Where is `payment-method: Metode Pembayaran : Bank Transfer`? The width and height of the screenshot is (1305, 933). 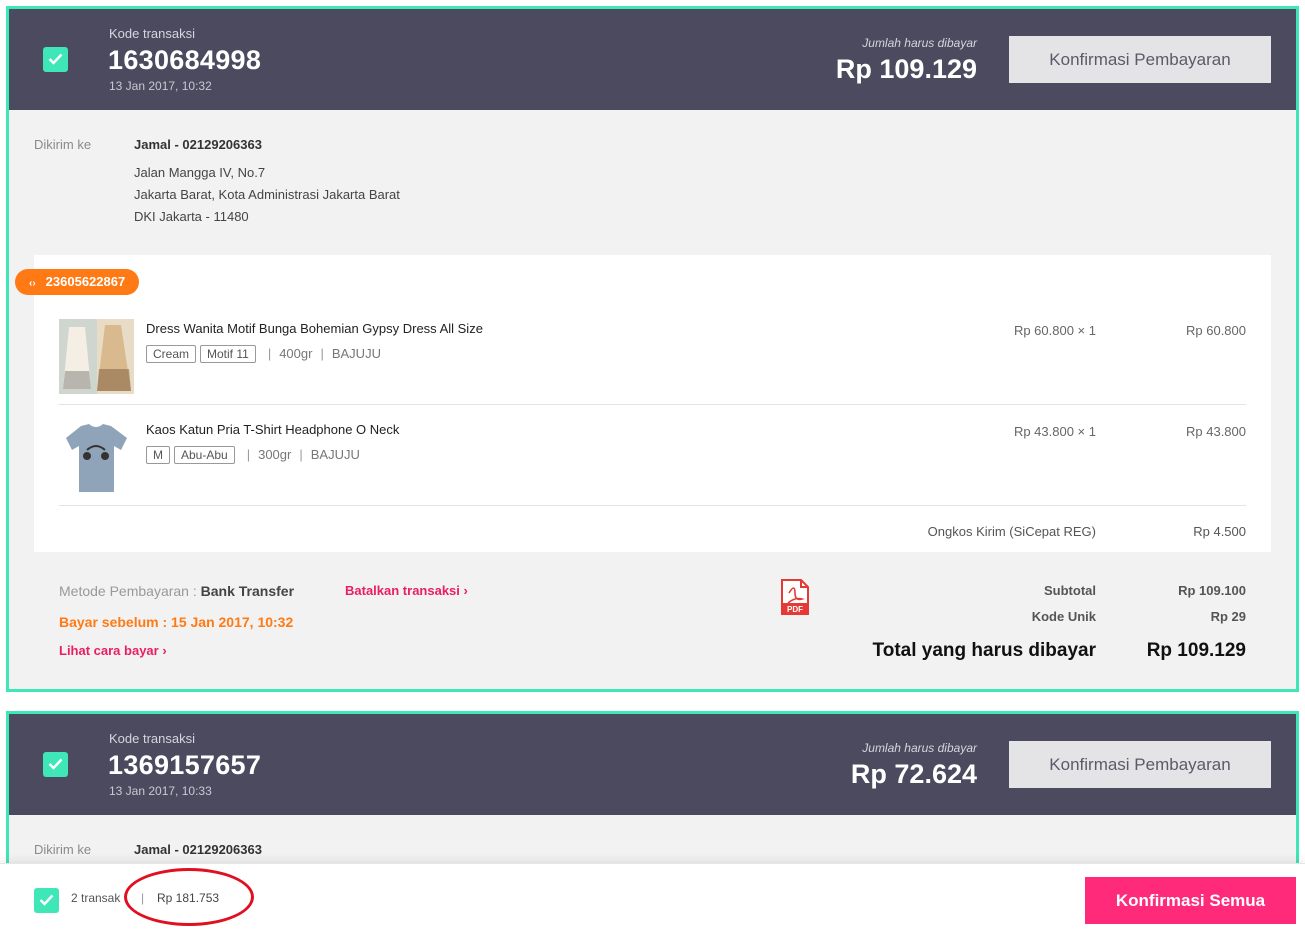
payment-method: Metode Pembayaran : Bank Transfer is located at coordinates (176, 591).